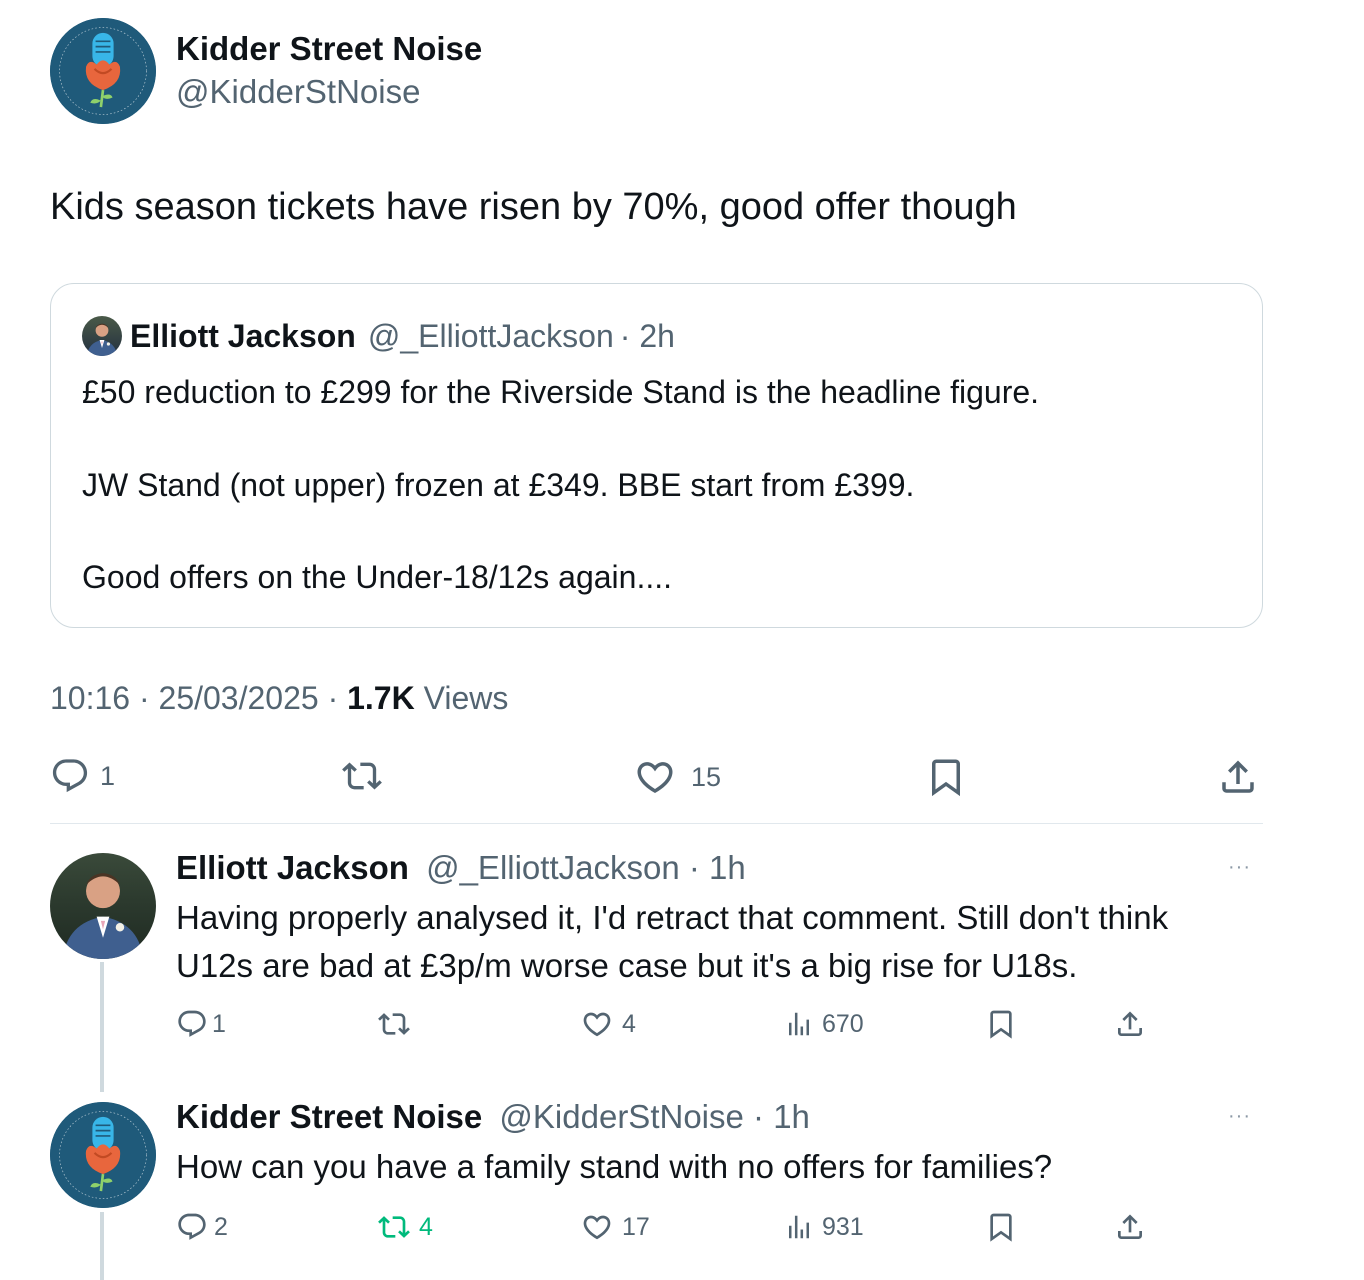  I want to click on reply-button: 2, so click(202, 1227).